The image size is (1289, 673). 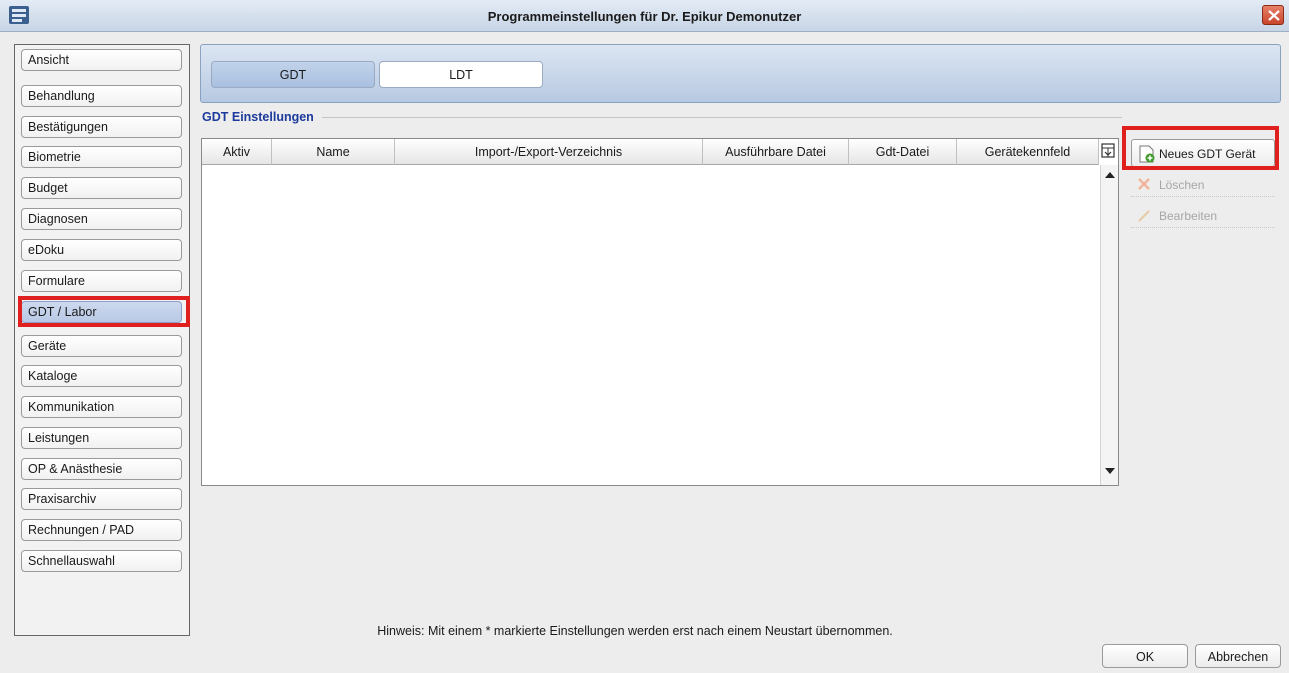 I want to click on delete-label: Löschen, so click(x=1182, y=185).